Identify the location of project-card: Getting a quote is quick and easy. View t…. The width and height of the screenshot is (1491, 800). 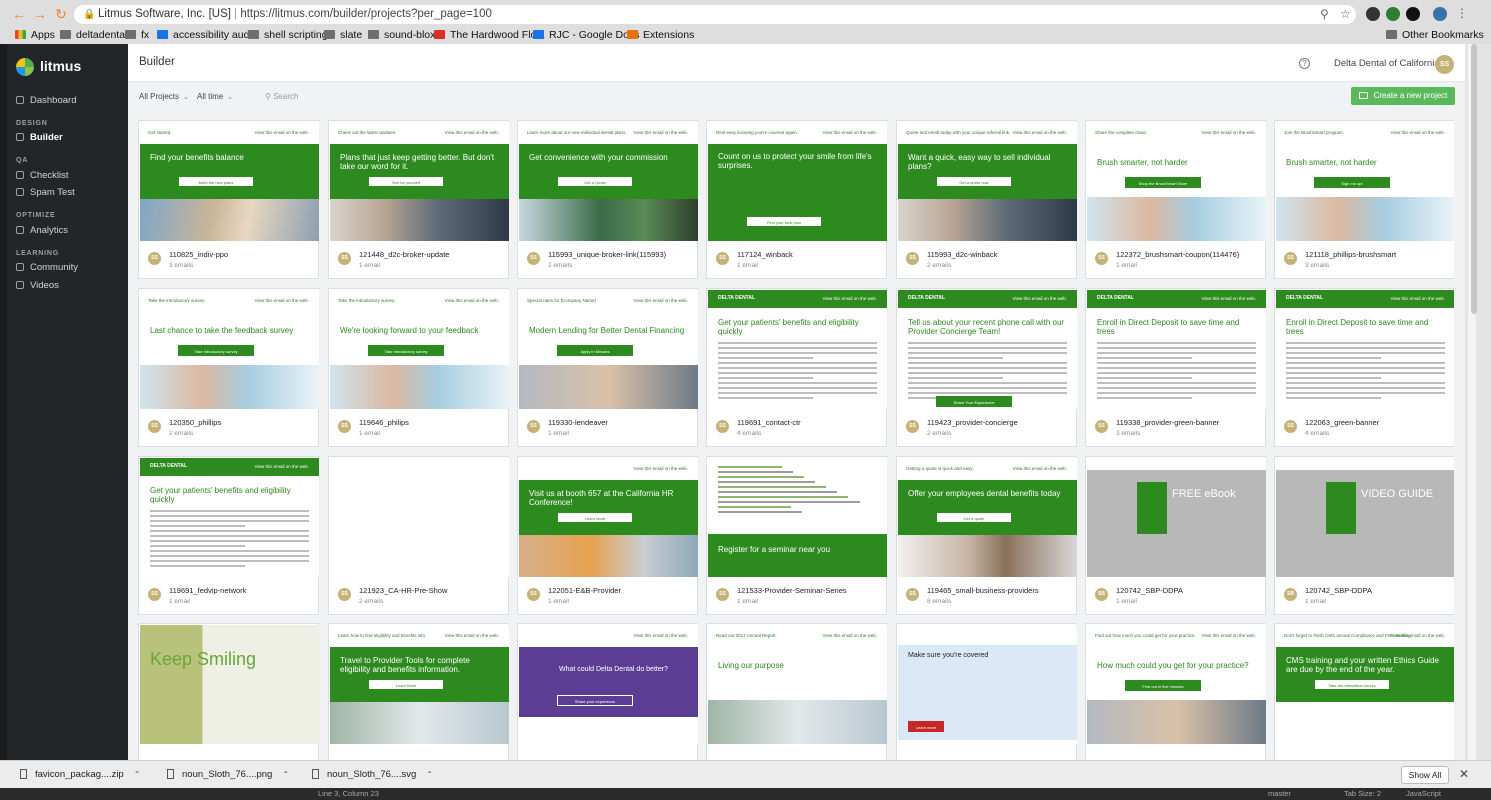
(986, 535).